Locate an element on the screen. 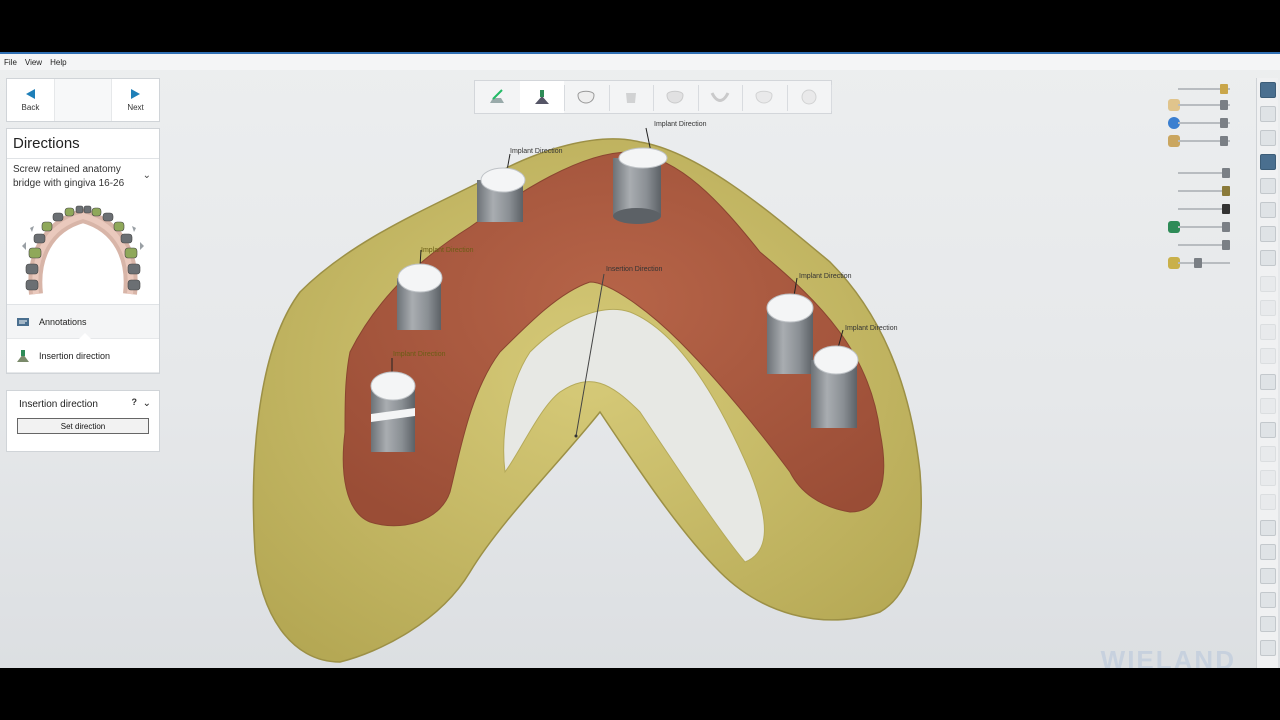  insertion-direction-subpanel: Insertion direction ? ⌄ Set direction is located at coordinates (83, 421).